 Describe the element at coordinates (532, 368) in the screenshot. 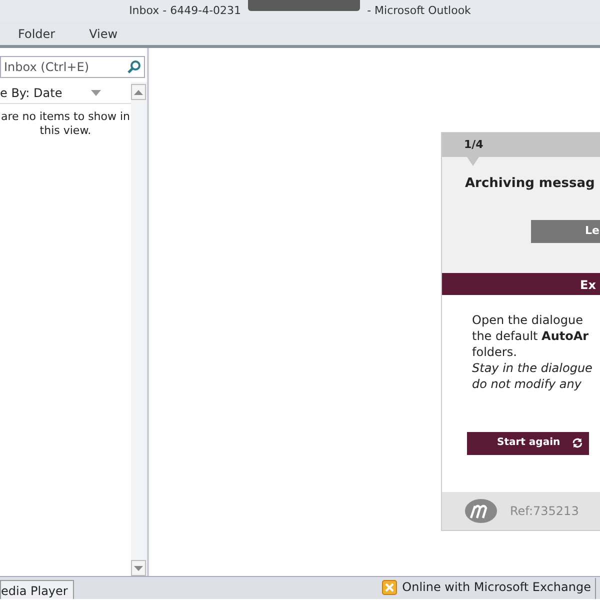

I see `instruction-line: Stay in the dialogue` at that location.